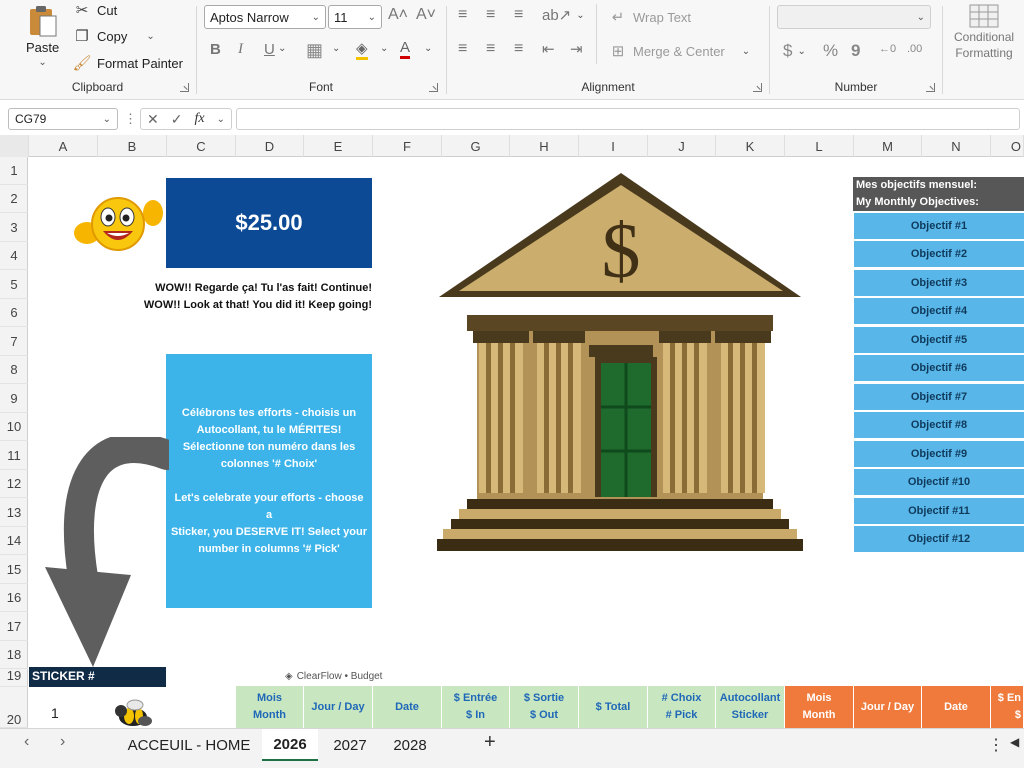 The width and height of the screenshot is (1024, 768). I want to click on row-header-2: 2, so click(14, 199).